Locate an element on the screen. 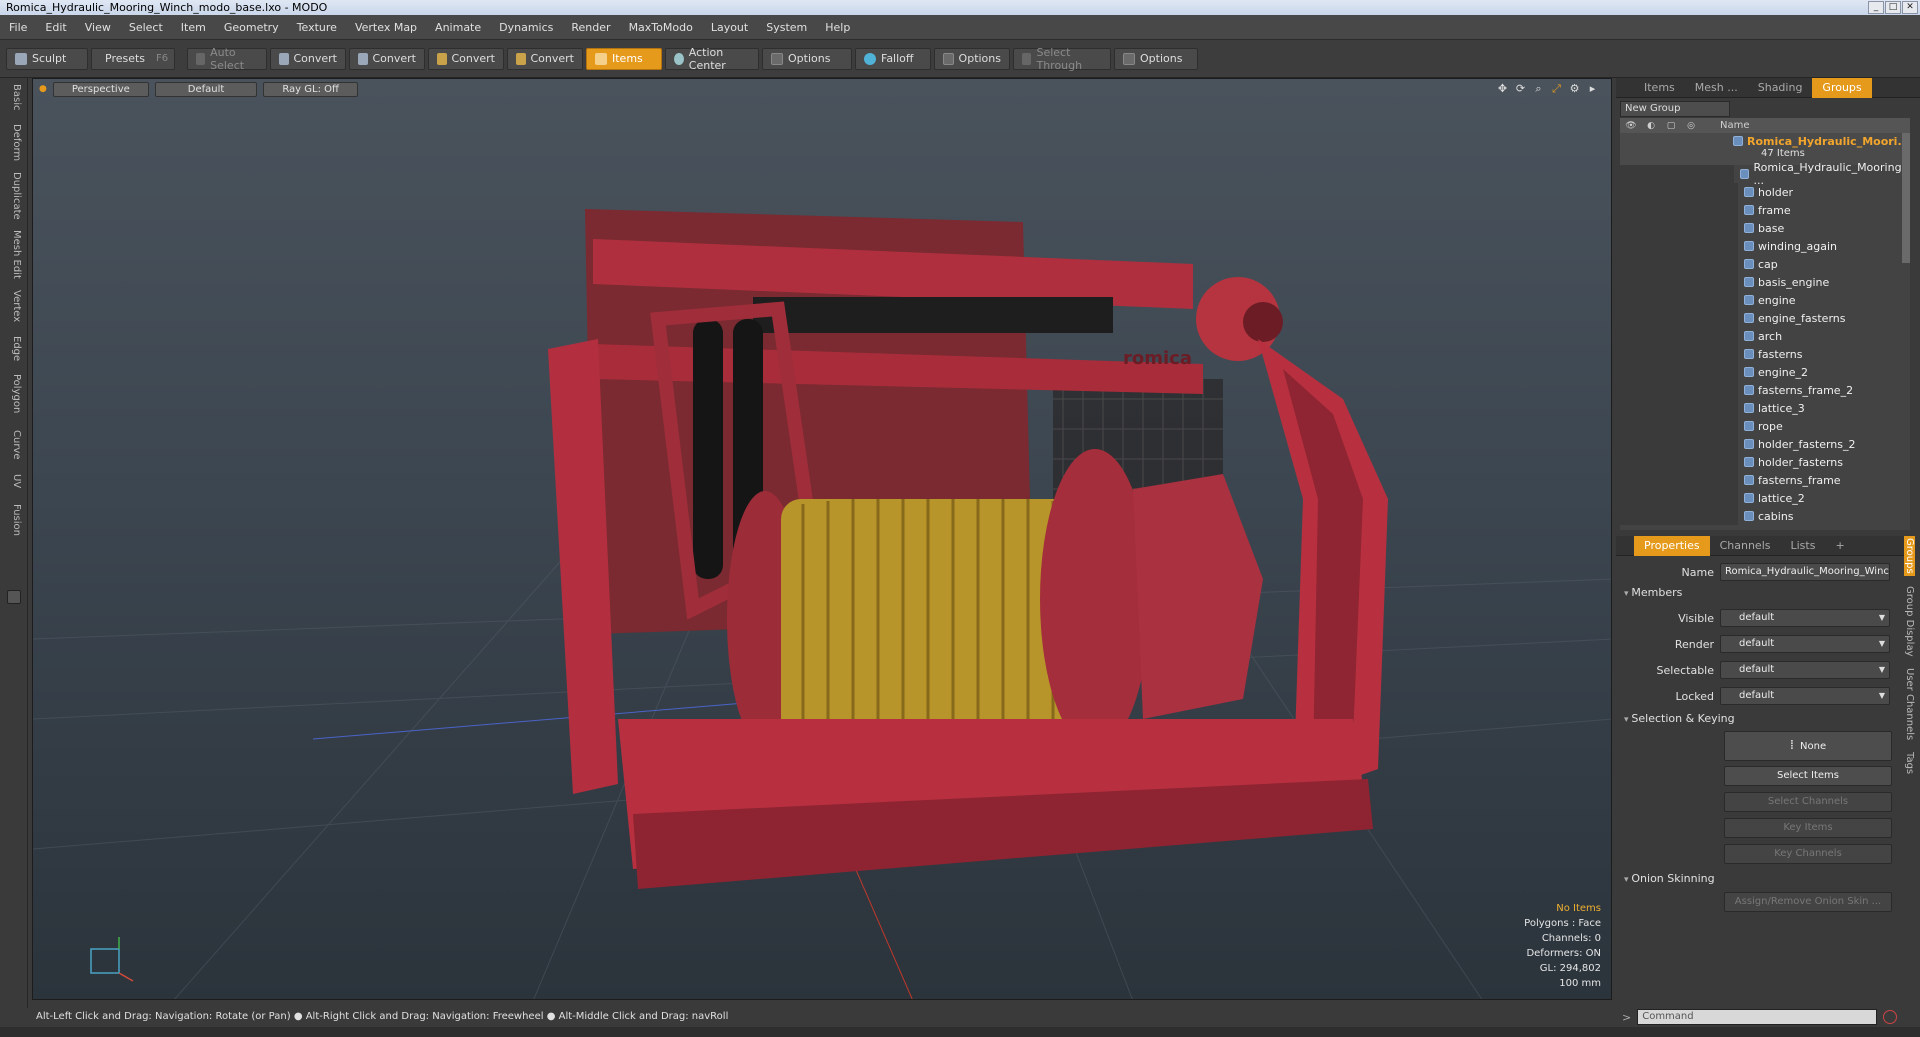 This screenshot has height=1037, width=1920. menu-geometry: Geometry is located at coordinates (251, 27).